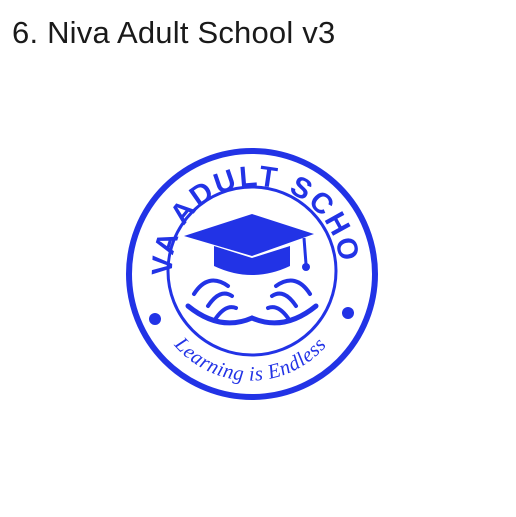 The height and width of the screenshot is (517, 516). What do you see at coordinates (348, 313) in the screenshot?
I see `seal-right-dot` at bounding box center [348, 313].